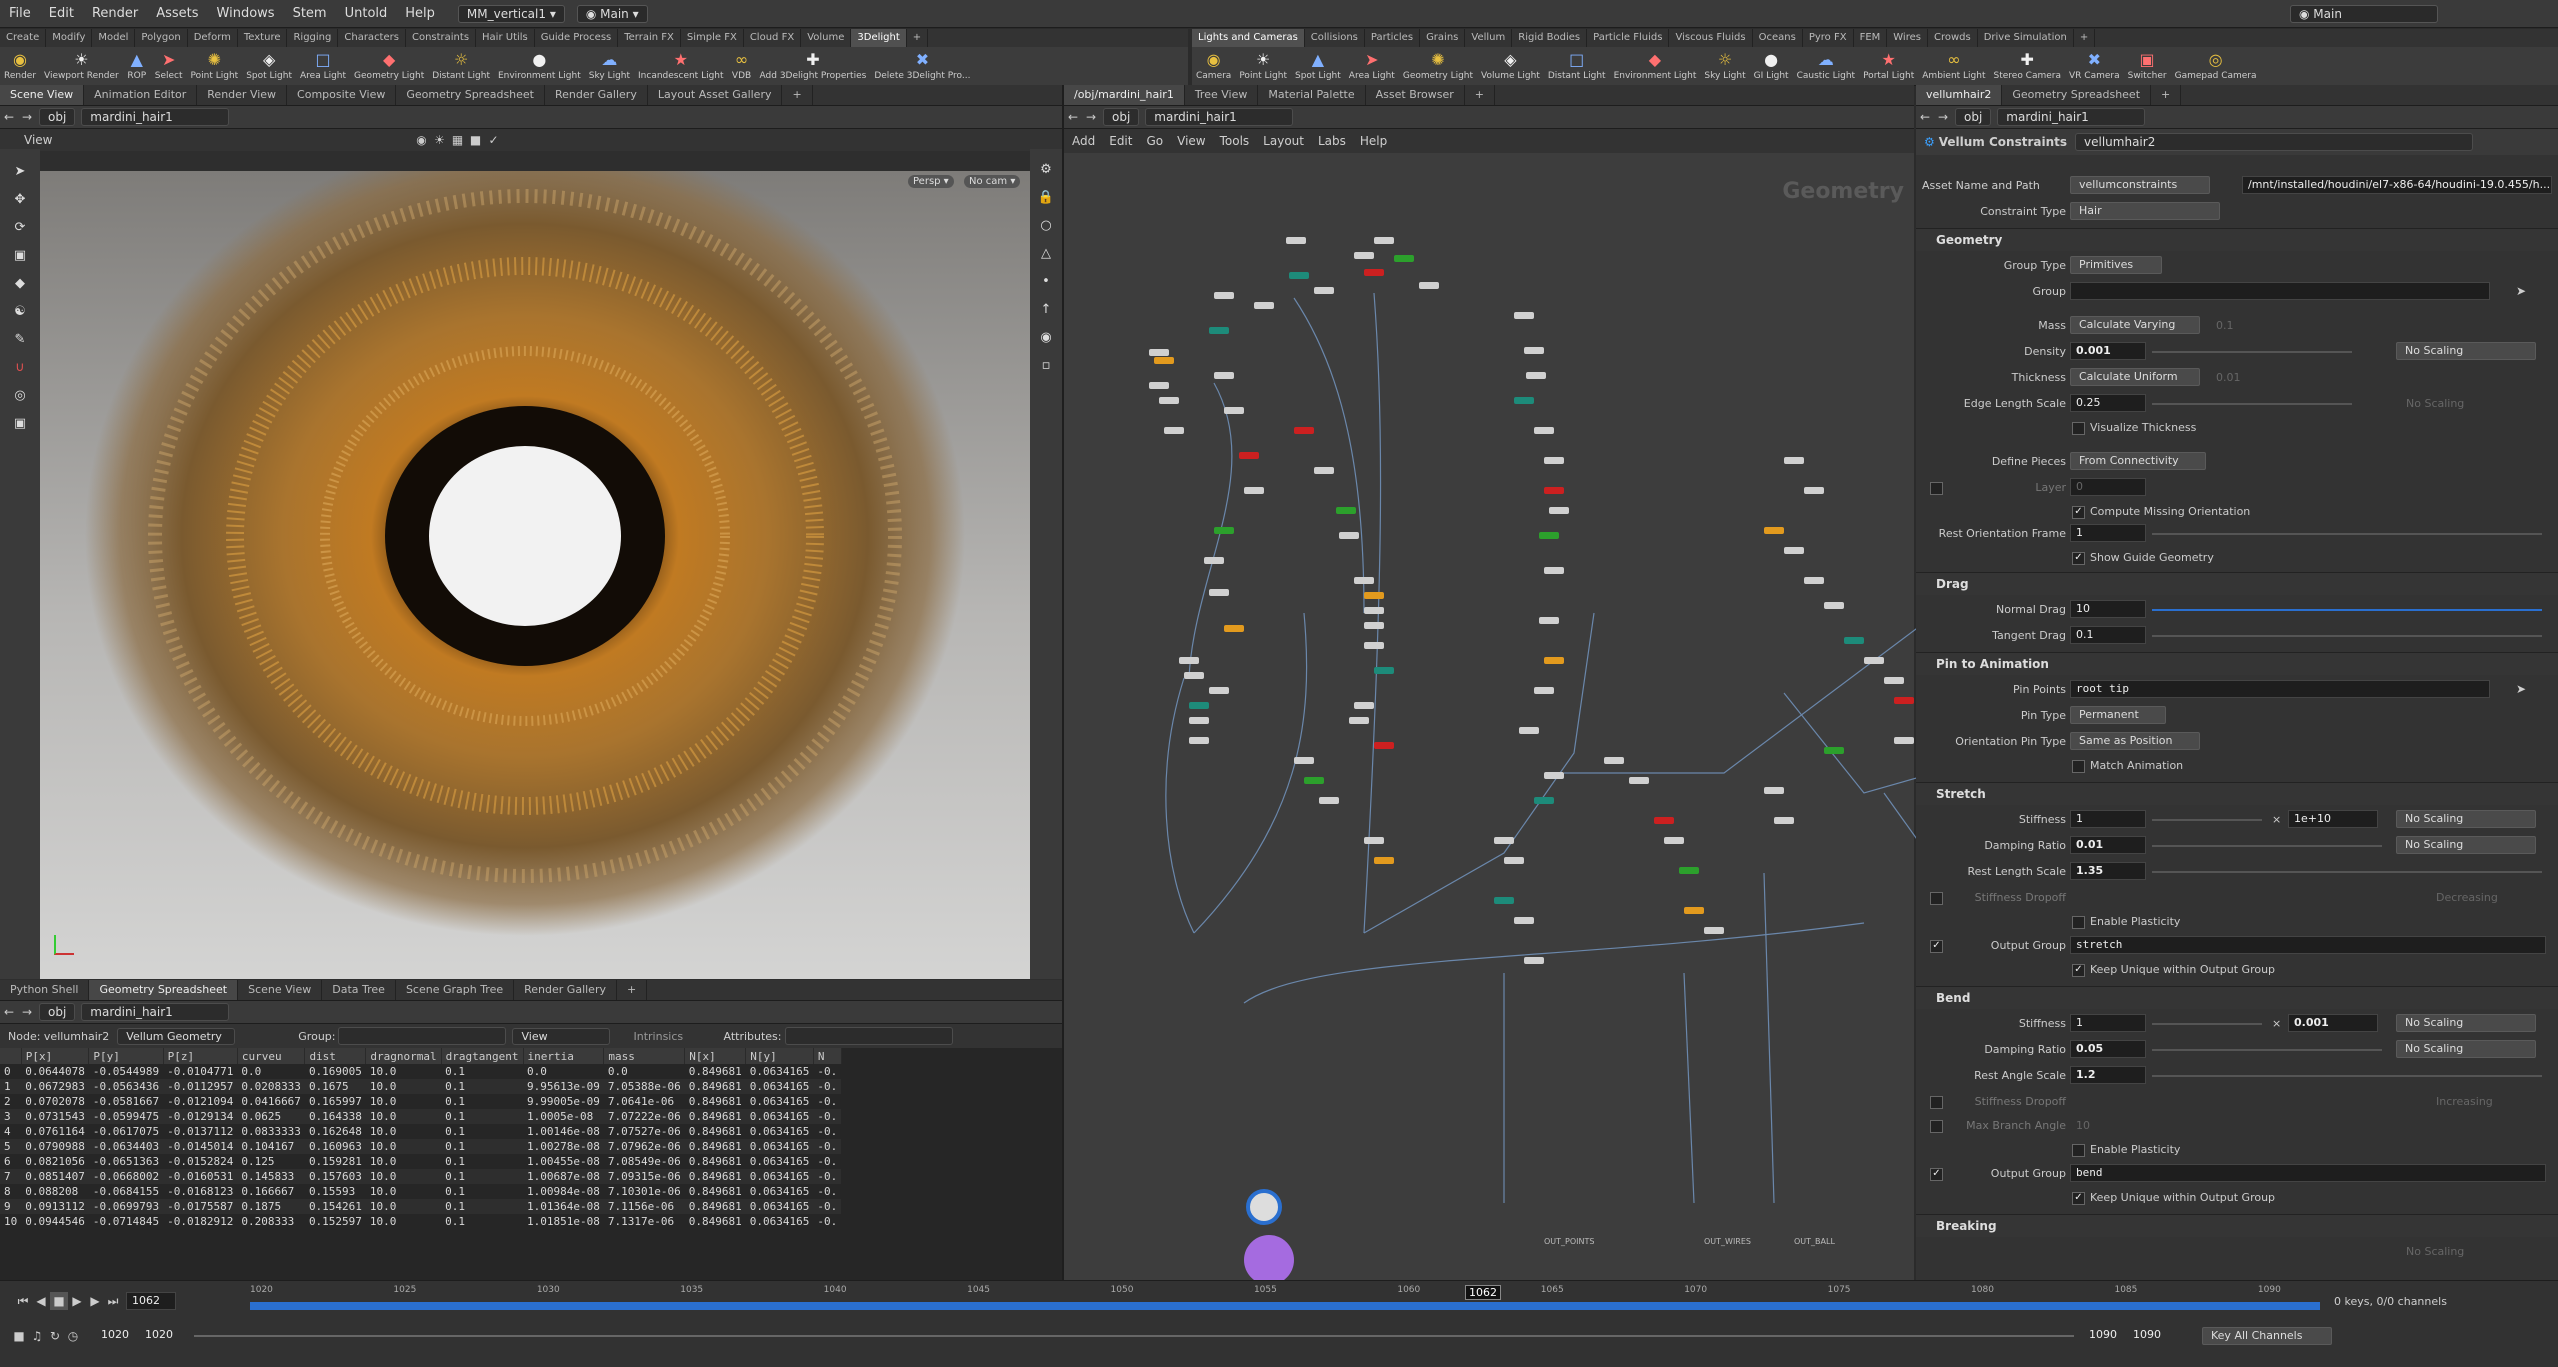 Image resolution: width=2558 pixels, height=1367 pixels. What do you see at coordinates (1046, 225) in the screenshot?
I see `ghost-icon: ○` at bounding box center [1046, 225].